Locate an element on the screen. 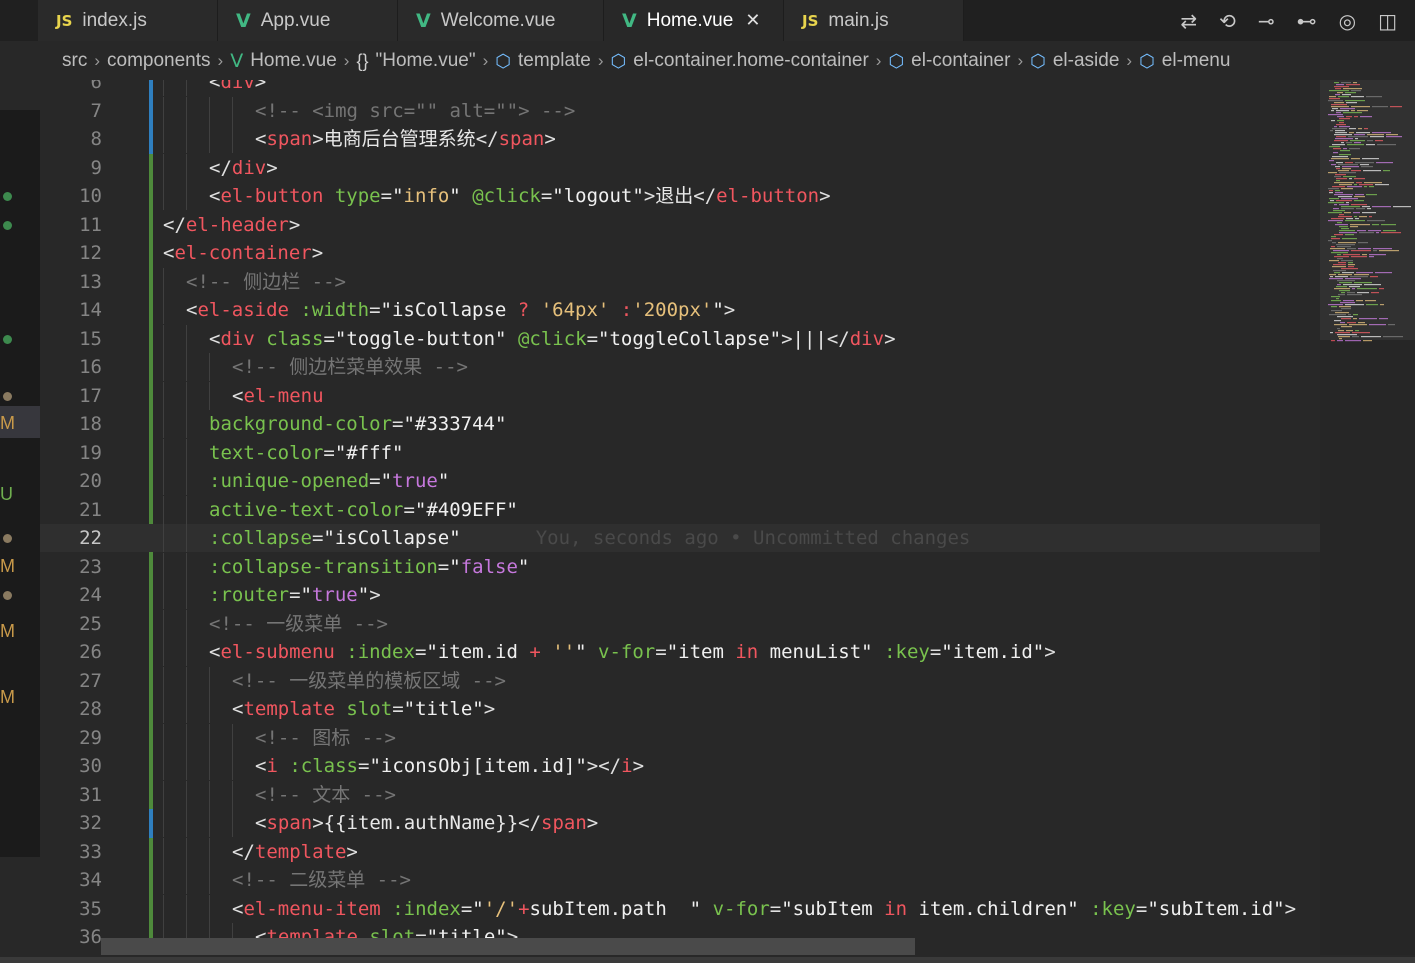 The image size is (1415, 963). code-token: div is located at coordinates (249, 167).